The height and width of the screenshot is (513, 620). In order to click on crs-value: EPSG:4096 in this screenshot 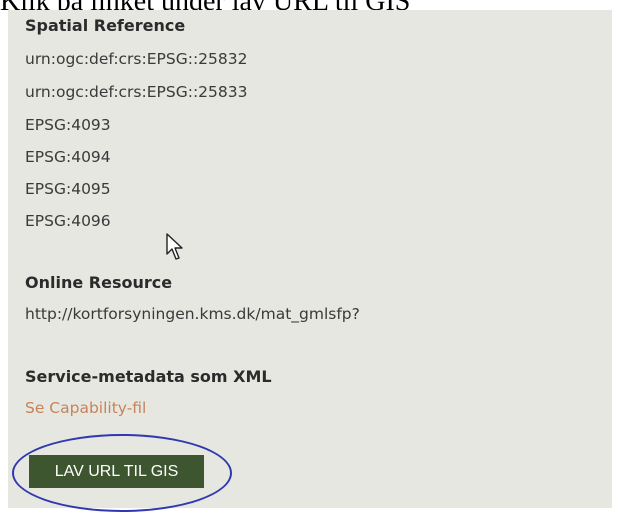, I will do `click(68, 221)`.